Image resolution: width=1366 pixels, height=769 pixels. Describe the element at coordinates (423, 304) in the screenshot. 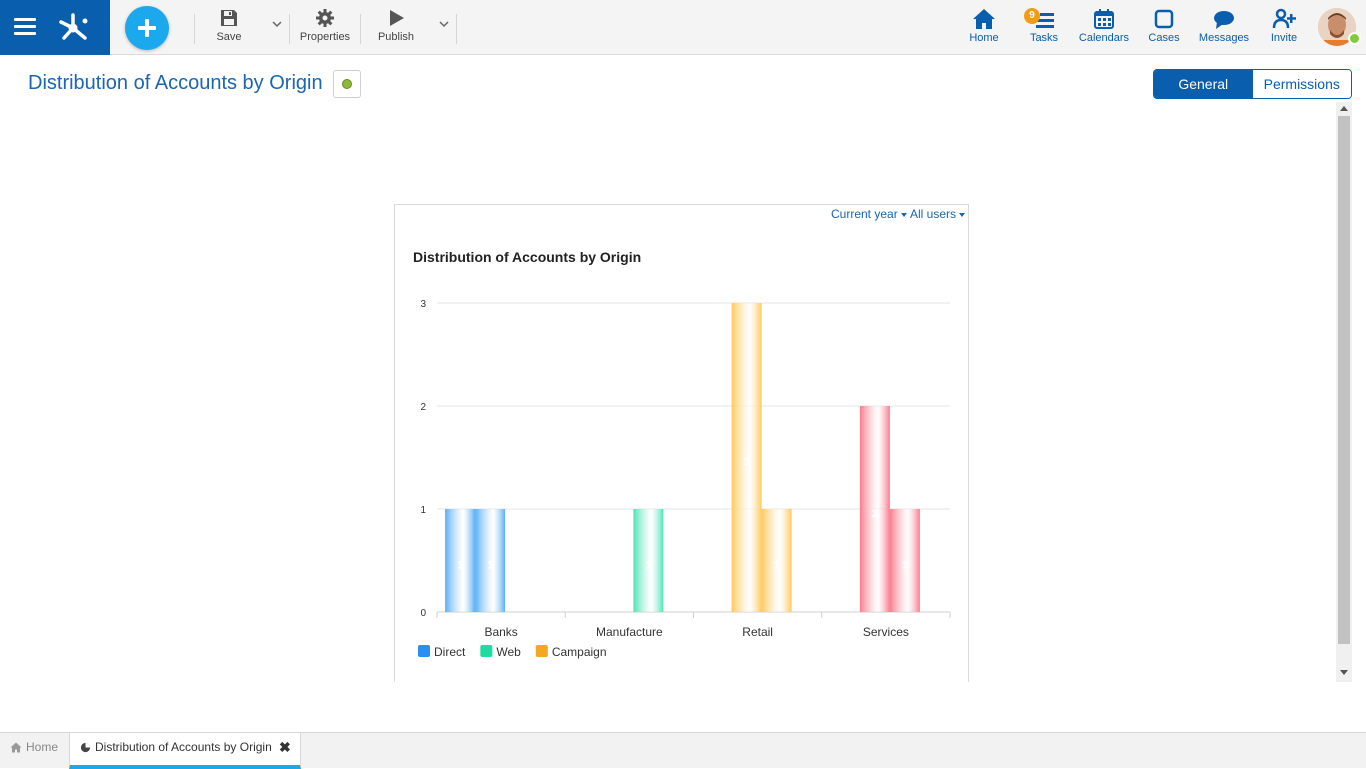

I see `y-tick-label: 3` at that location.